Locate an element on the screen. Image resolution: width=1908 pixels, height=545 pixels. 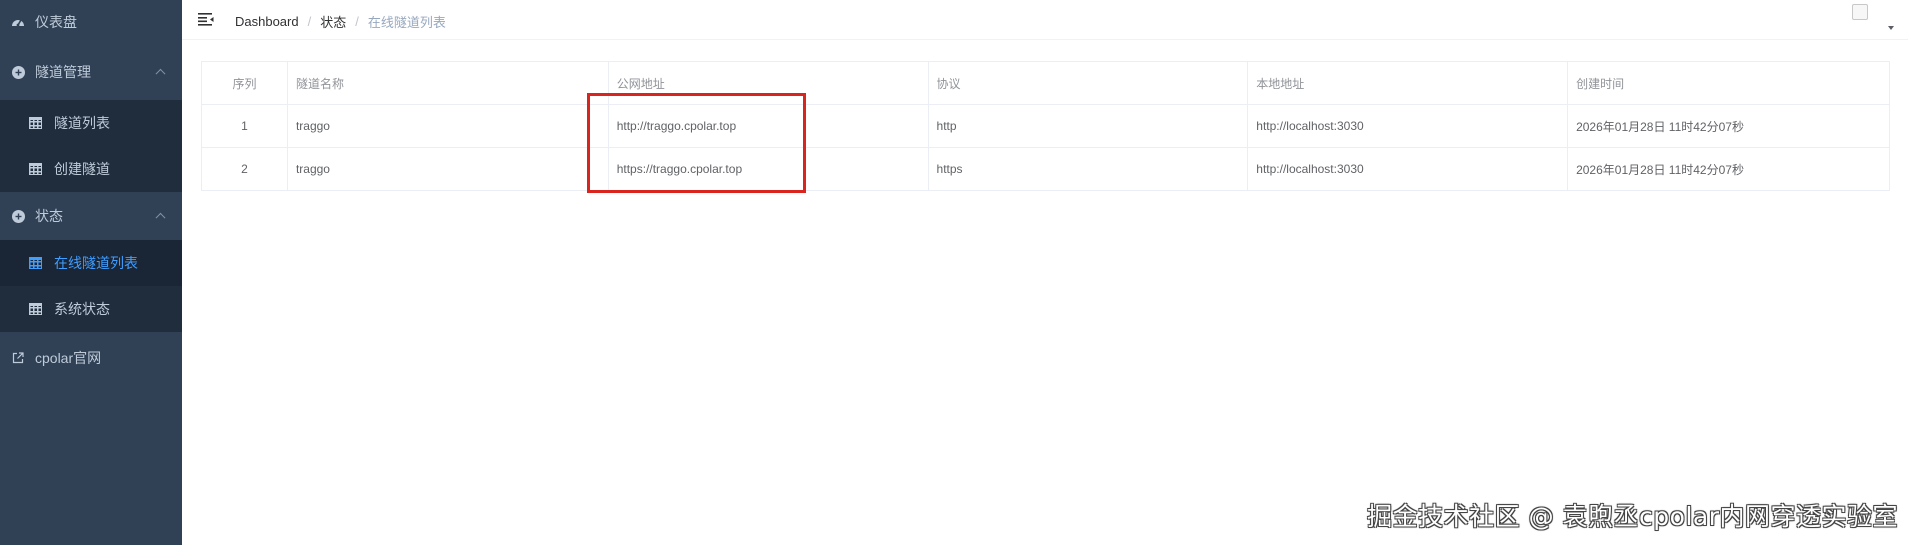
sidebar-item-system-status-label: 系统状态 is located at coordinates (82, 309).